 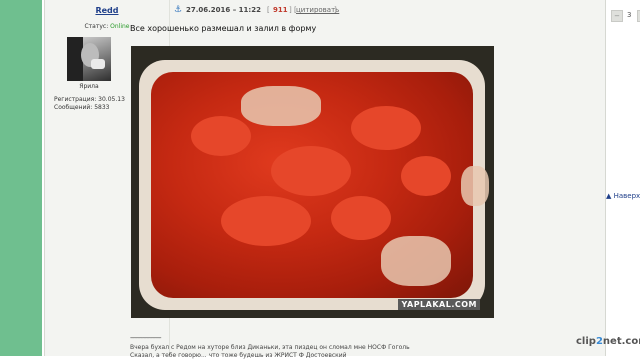 What do you see at coordinates (178, 10) in the screenshot?
I see `anchor-icon: ⚓` at bounding box center [178, 10].